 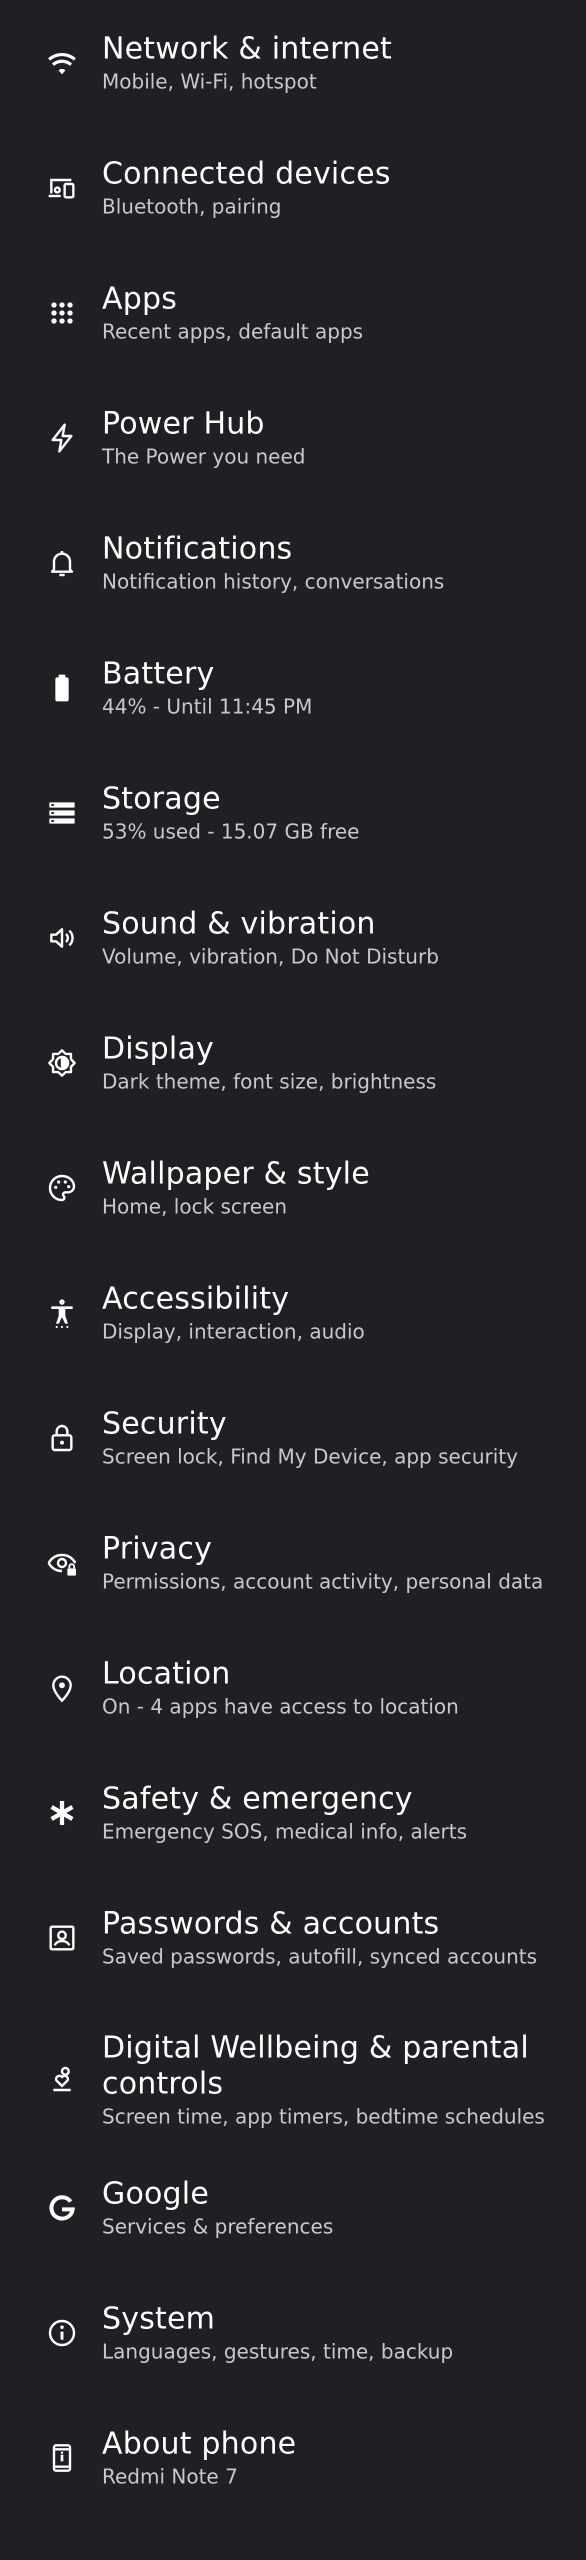 I want to click on battery-icon, so click(x=62, y=688).